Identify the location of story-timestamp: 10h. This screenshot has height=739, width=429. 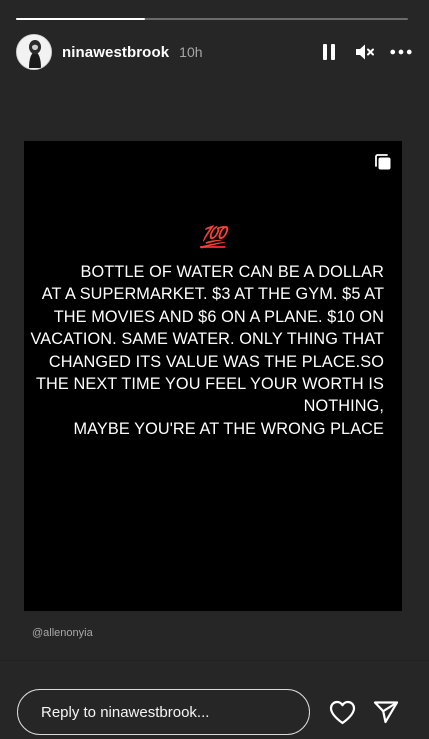
(191, 52).